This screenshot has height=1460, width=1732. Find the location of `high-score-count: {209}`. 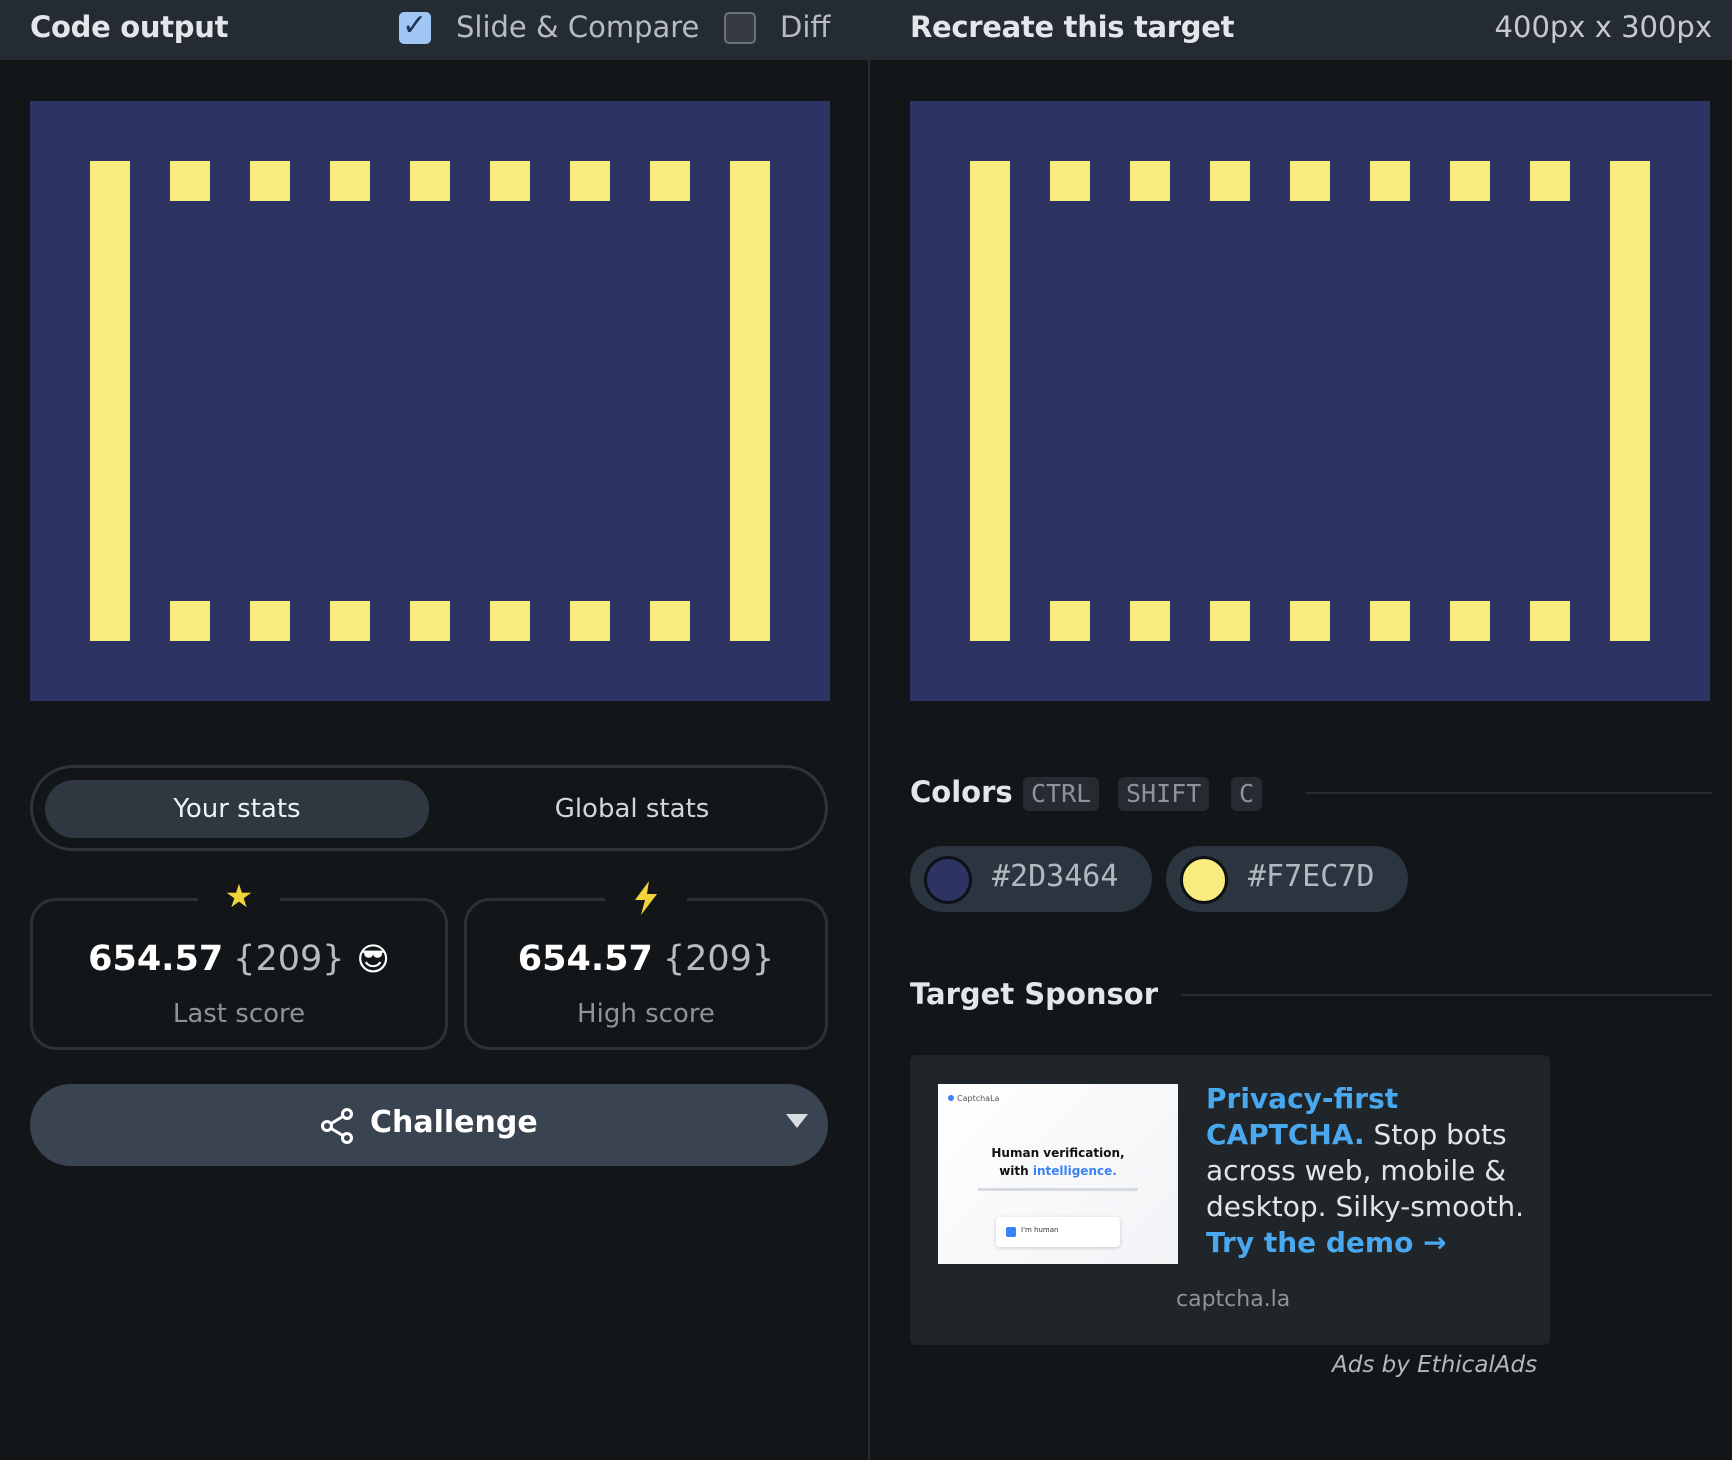

high-score-count: {209} is located at coordinates (718, 959).